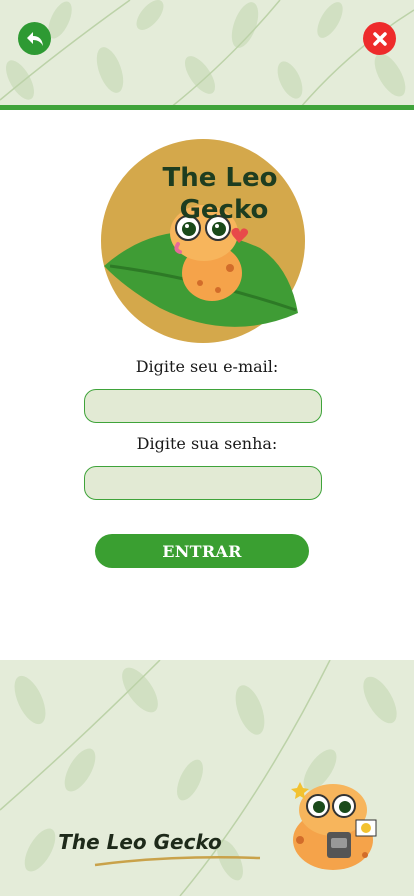  I want to click on password-field, so click(203, 483).